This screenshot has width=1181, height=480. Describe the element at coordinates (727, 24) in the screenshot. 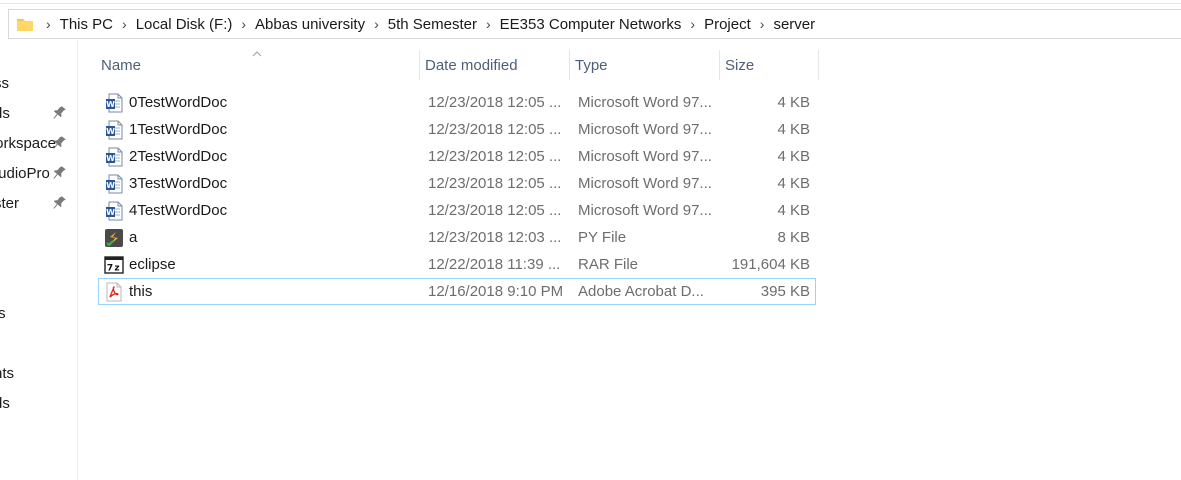

I see `breadcrumb-project: Project` at that location.